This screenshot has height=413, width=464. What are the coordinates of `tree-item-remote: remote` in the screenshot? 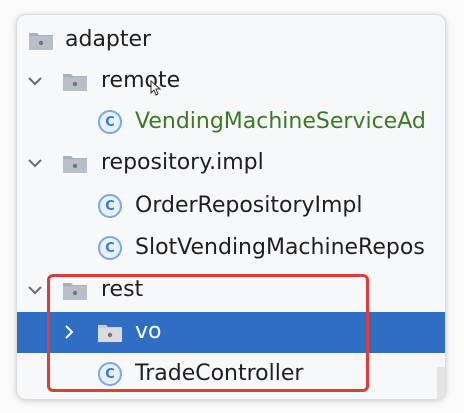 It's located at (231, 81).